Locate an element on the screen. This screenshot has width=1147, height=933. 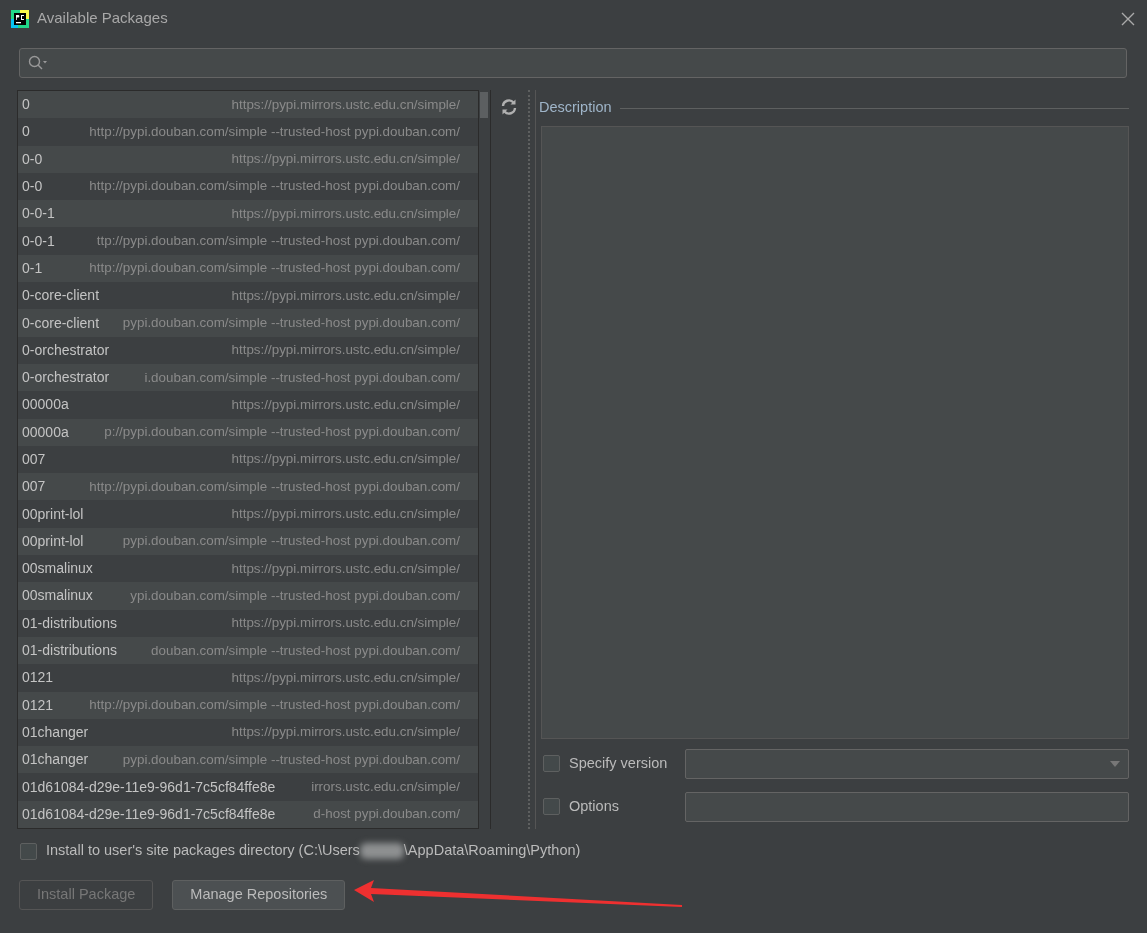
repository-url: irrors.ustc.edu.cn/simple/ is located at coordinates (385, 787).